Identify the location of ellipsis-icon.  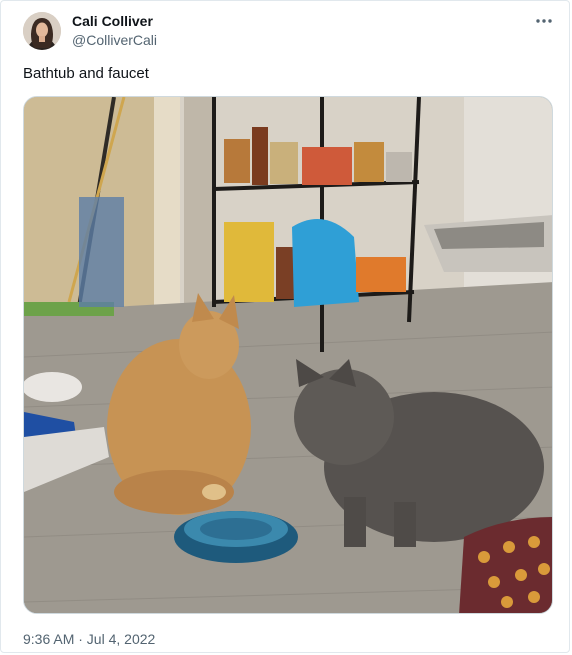
(544, 21).